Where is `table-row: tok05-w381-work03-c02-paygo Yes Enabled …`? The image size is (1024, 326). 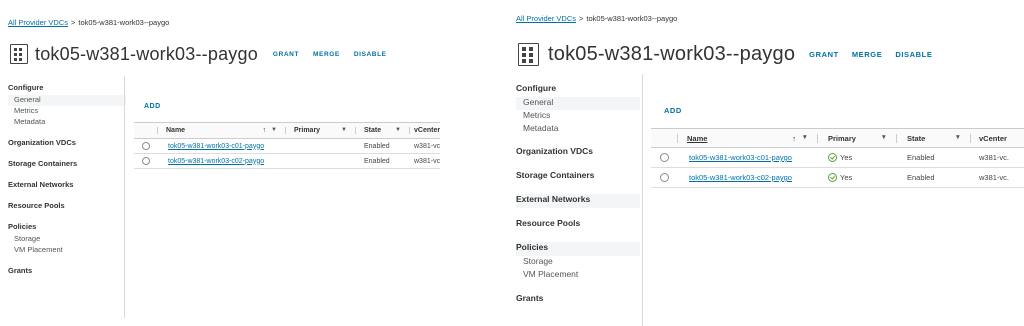 table-row: tok05-w381-work03-c02-paygo Yes Enabled … is located at coordinates (837, 177).